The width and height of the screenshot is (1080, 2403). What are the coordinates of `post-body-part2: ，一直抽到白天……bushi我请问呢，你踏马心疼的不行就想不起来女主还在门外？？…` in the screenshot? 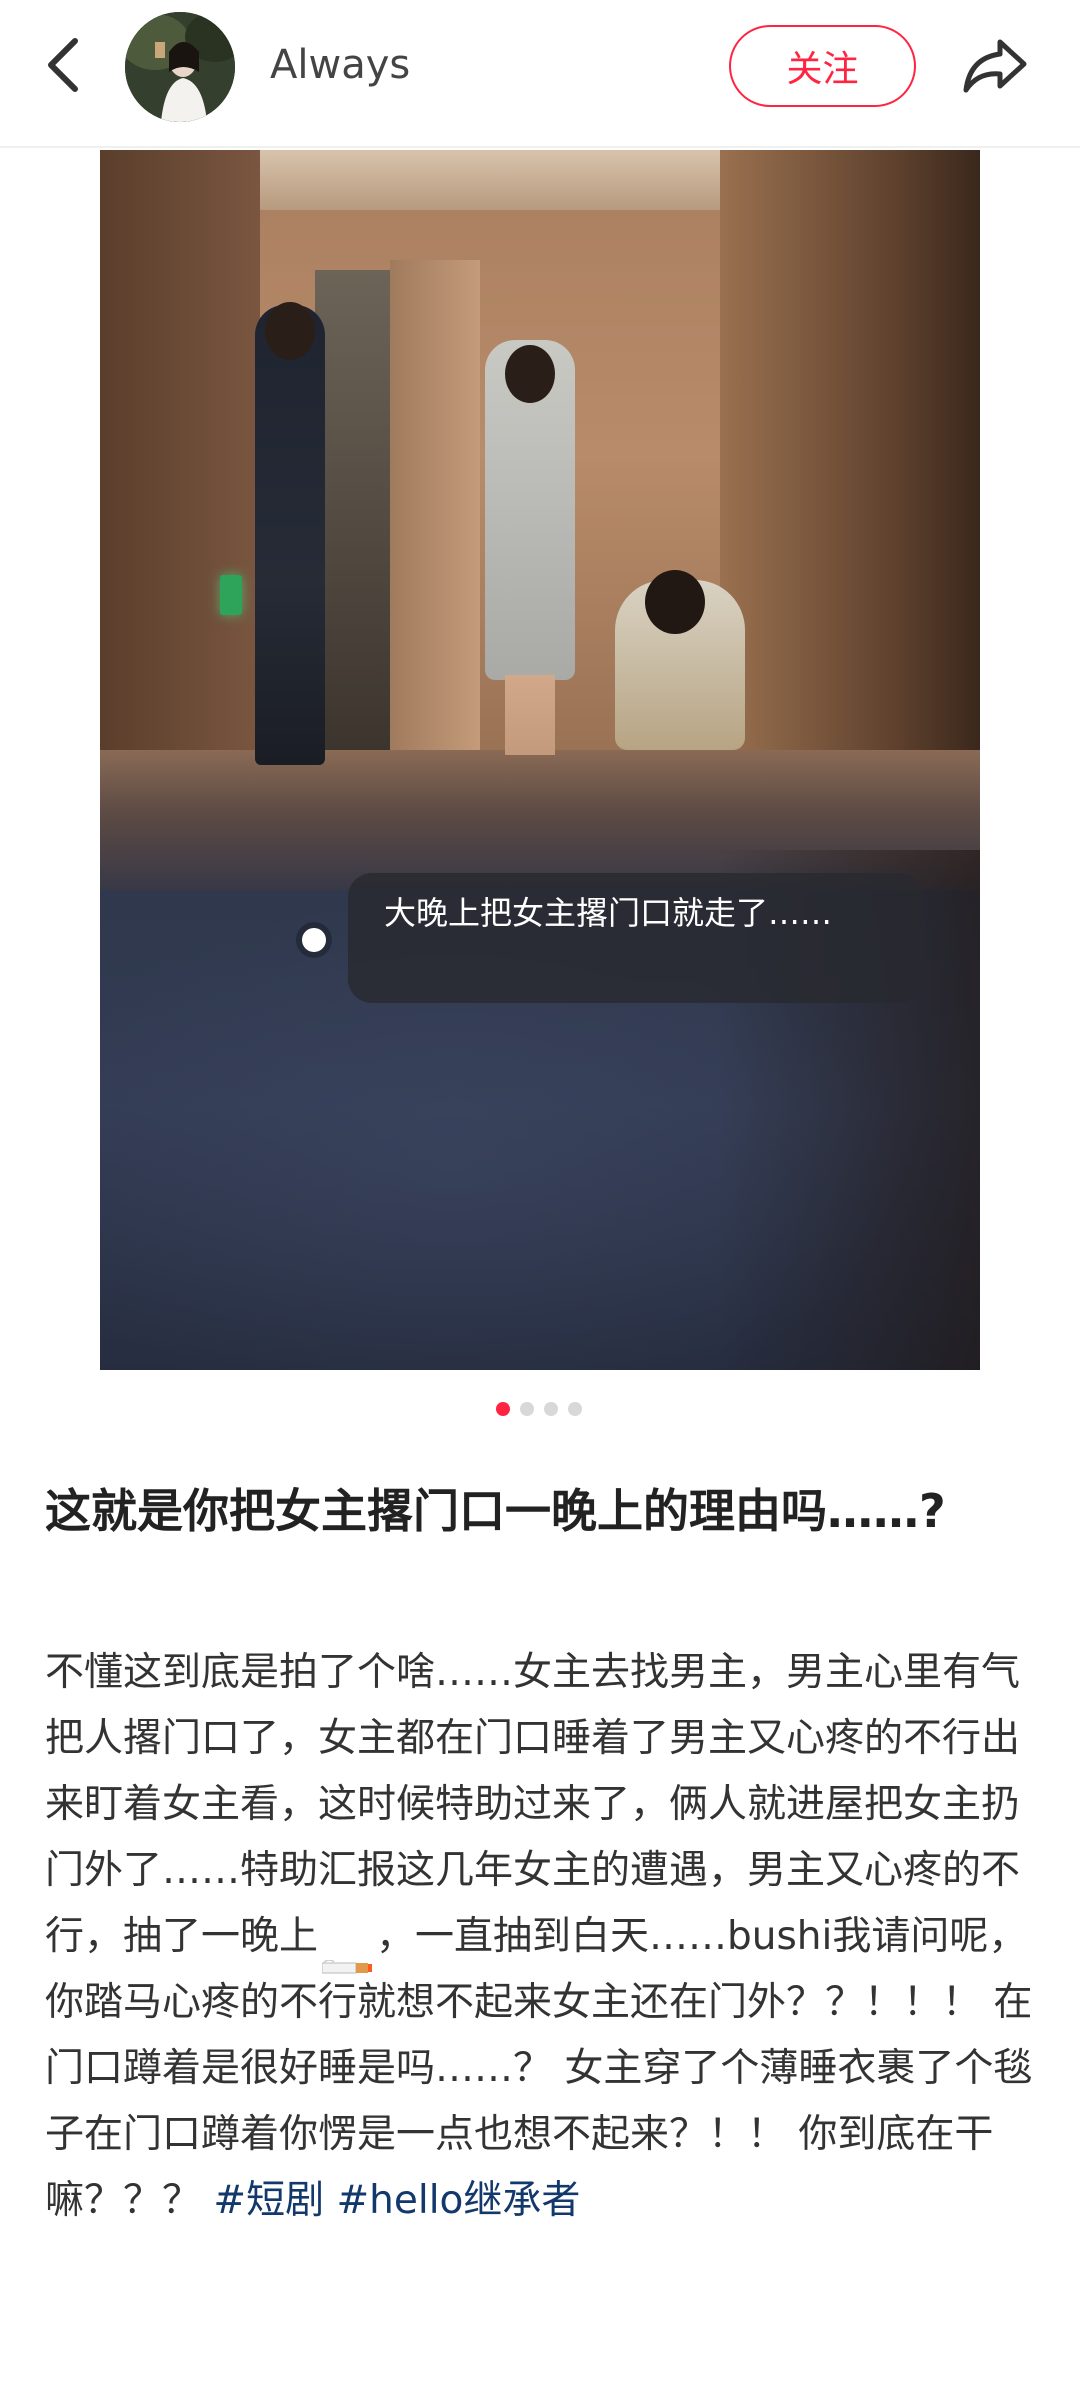 It's located at (539, 2068).